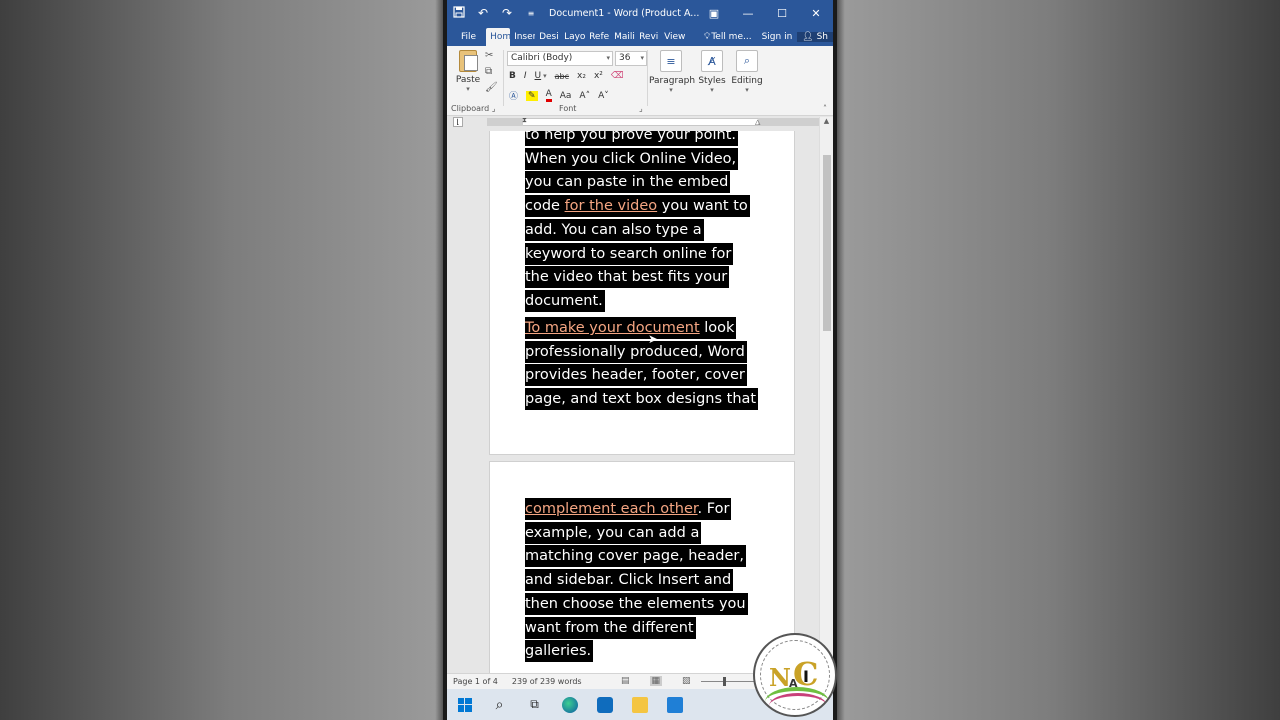 Image resolution: width=1280 pixels, height=720 pixels. What do you see at coordinates (636, 375) in the screenshot?
I see `selected-text: provides header, footer, cover` at bounding box center [636, 375].